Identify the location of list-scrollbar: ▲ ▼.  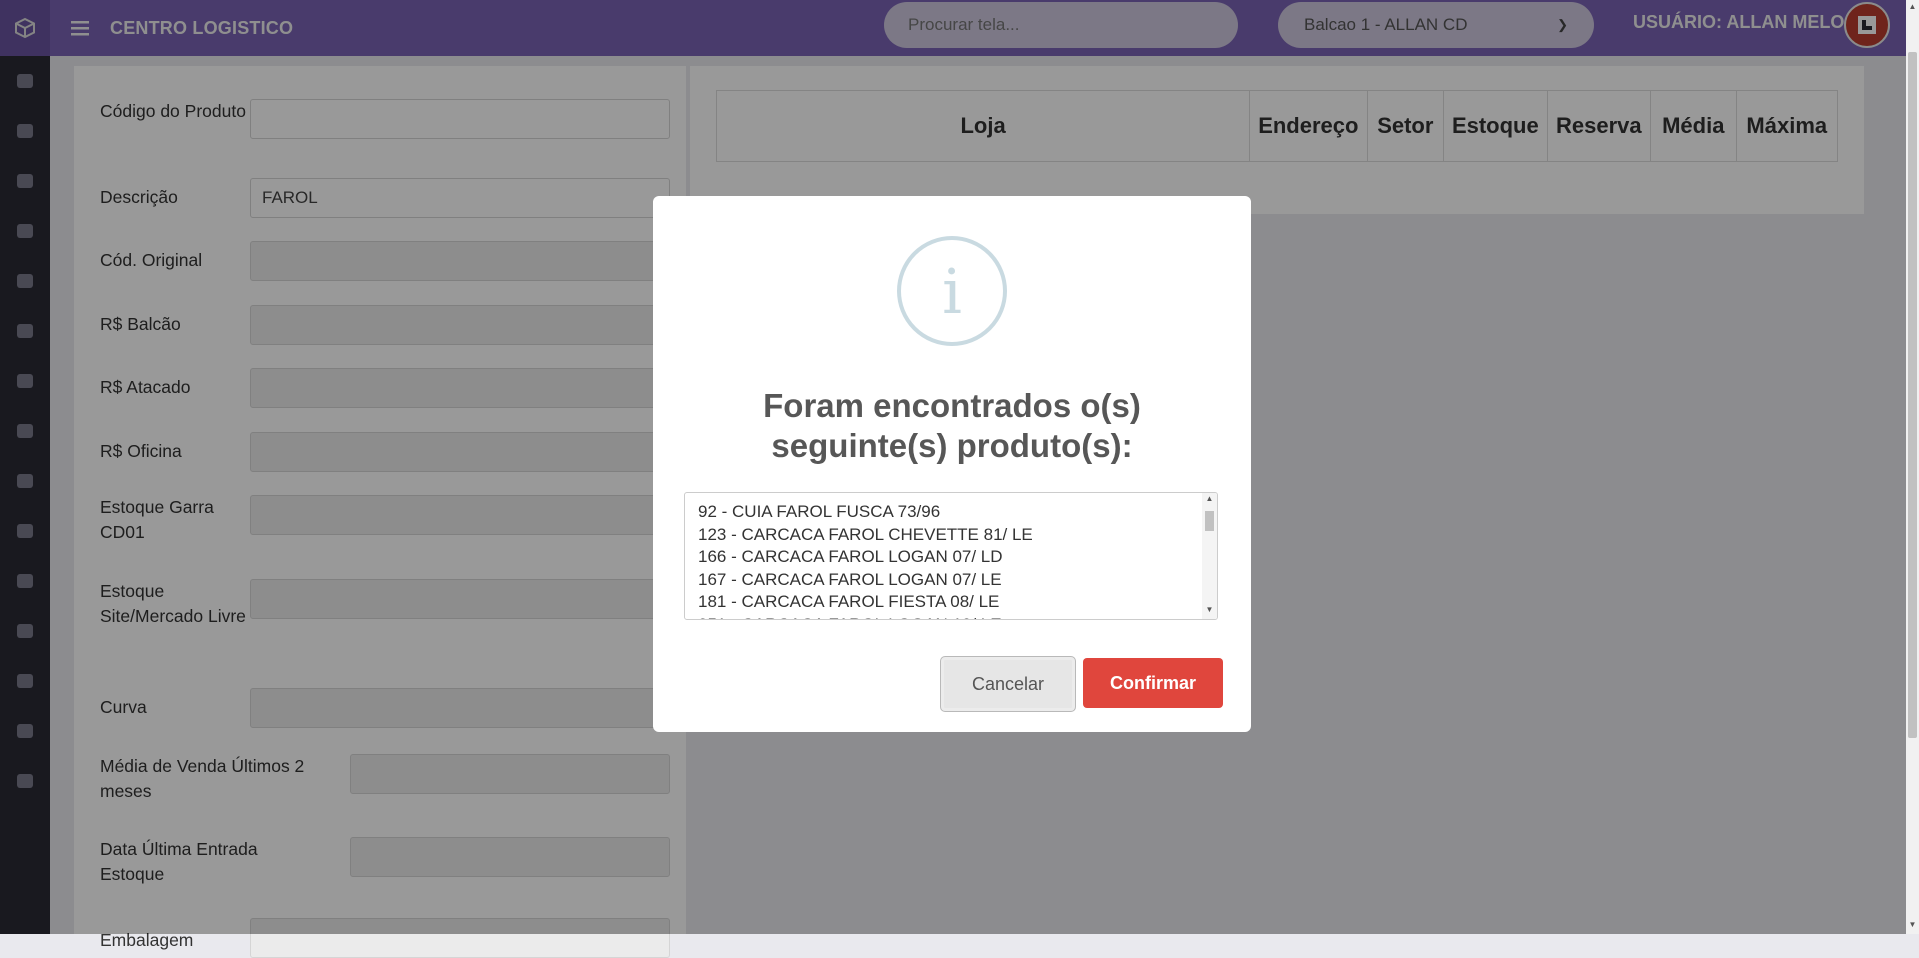
(1209, 556).